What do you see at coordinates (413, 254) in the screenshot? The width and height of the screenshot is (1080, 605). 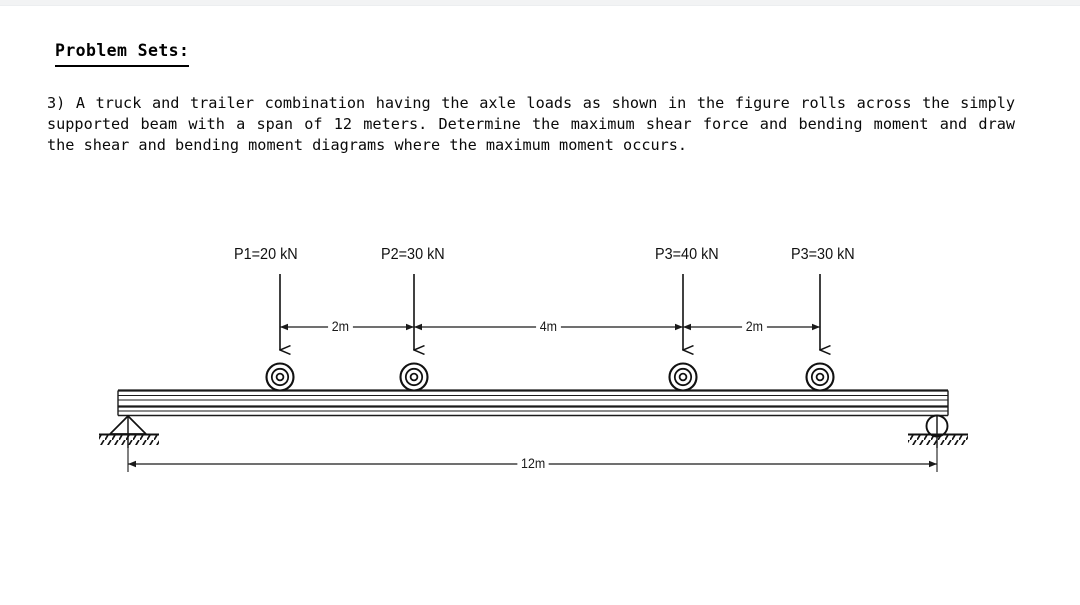 I see `load-label-p2: P2=30 kN` at bounding box center [413, 254].